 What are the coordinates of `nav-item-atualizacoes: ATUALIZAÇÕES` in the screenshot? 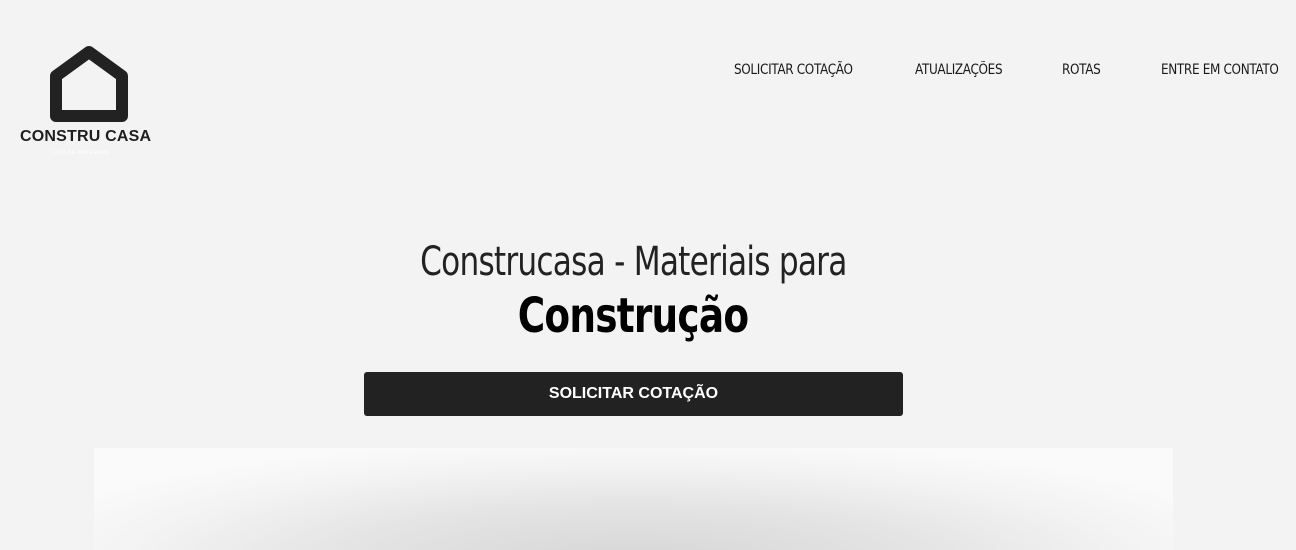 It's located at (959, 70).